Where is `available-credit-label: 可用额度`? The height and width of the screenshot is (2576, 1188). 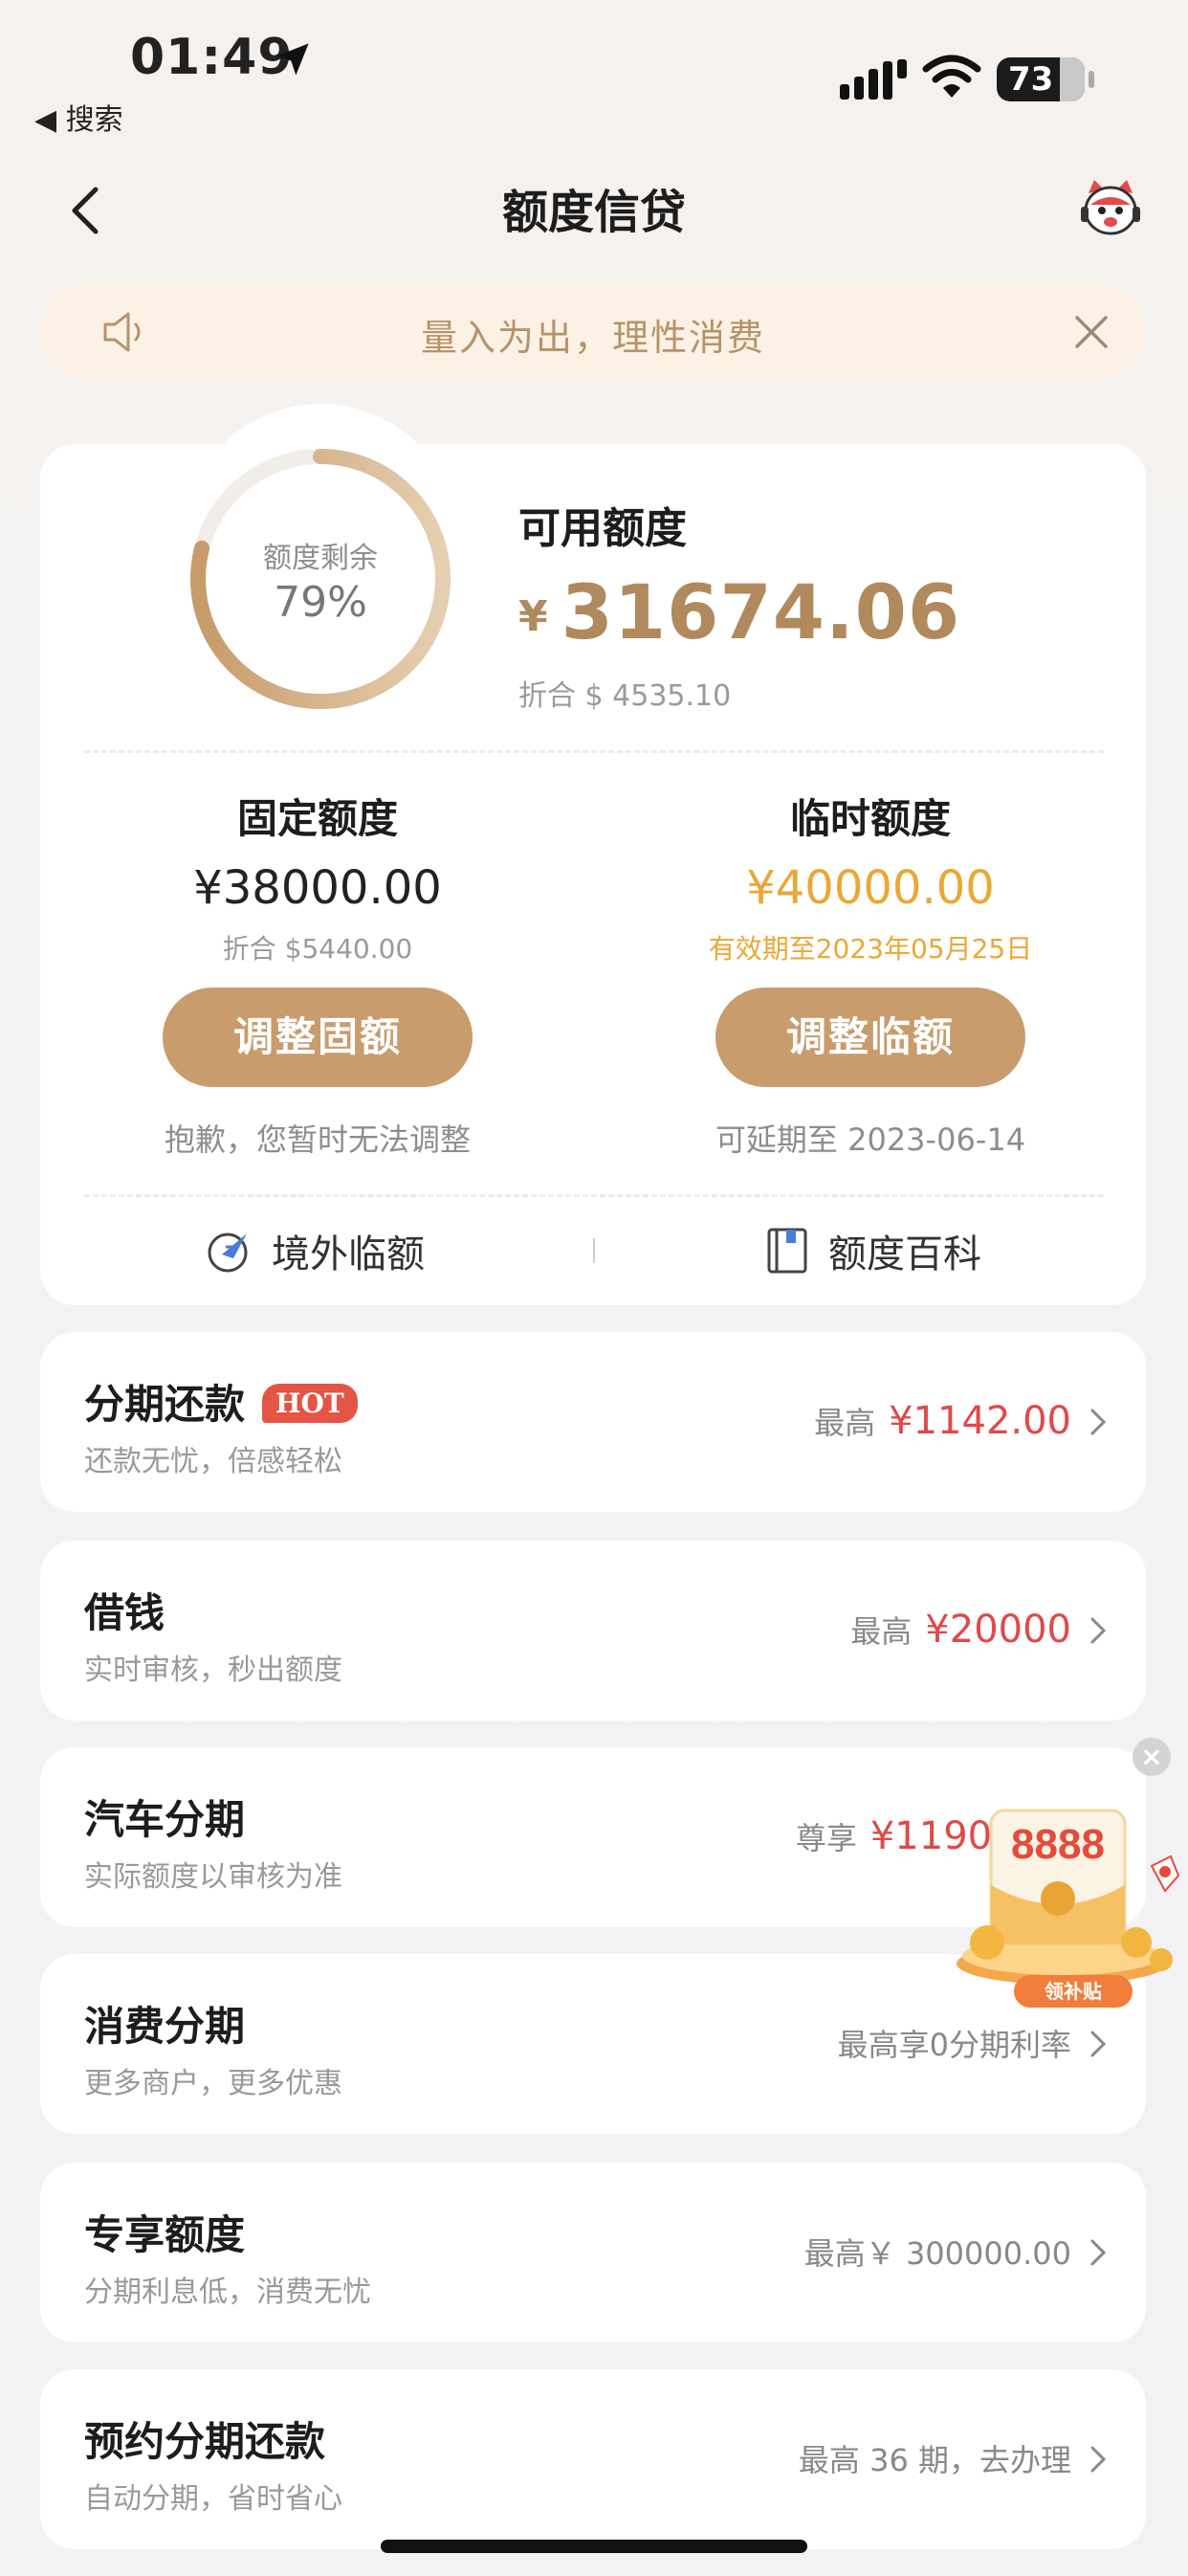
available-credit-label: 可用额度 is located at coordinates (602, 528).